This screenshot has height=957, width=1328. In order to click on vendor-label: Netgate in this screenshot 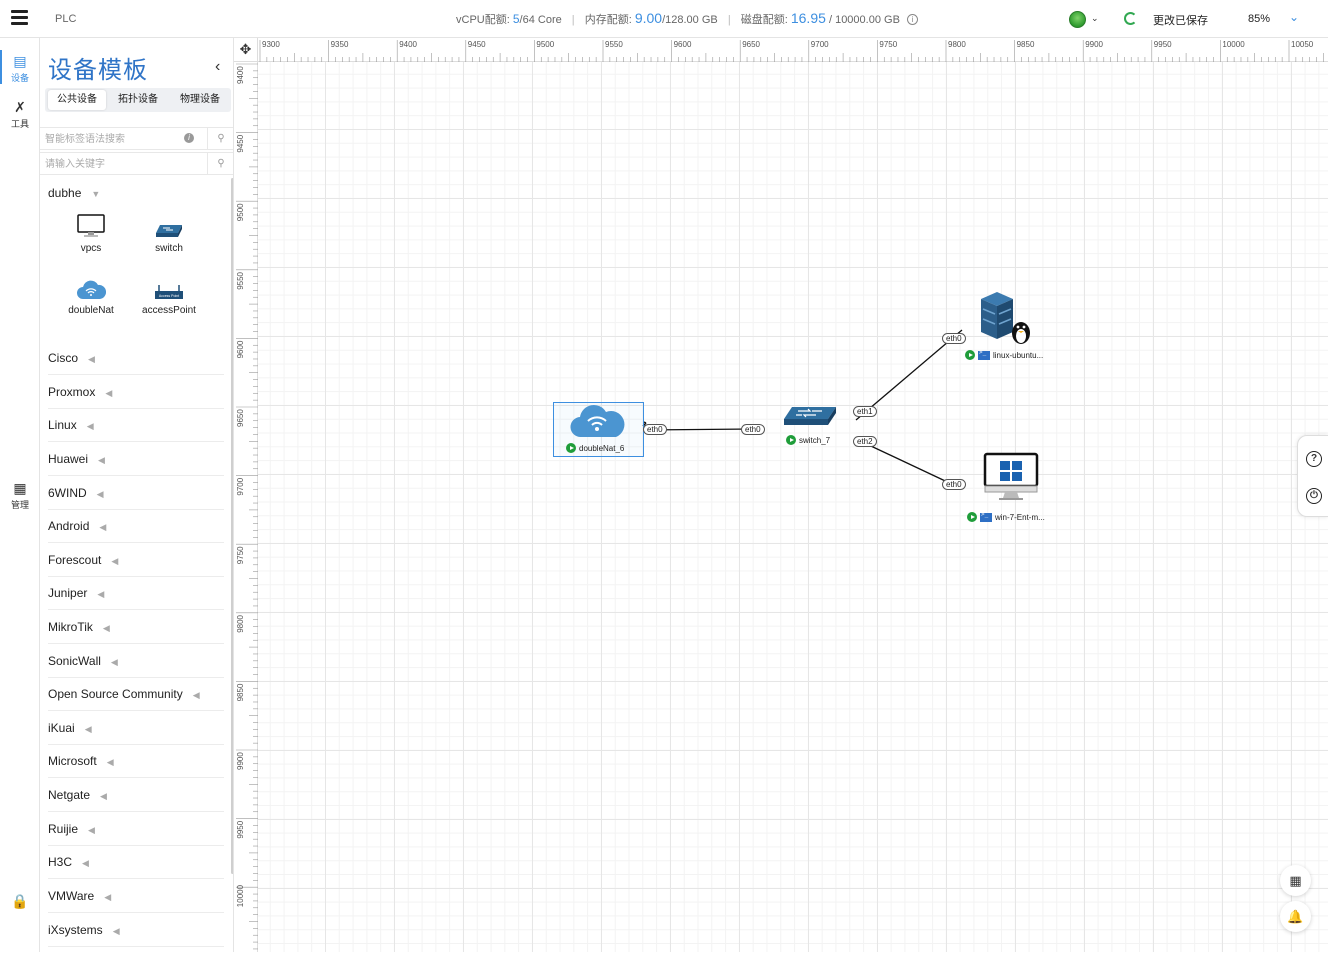, I will do `click(69, 795)`.